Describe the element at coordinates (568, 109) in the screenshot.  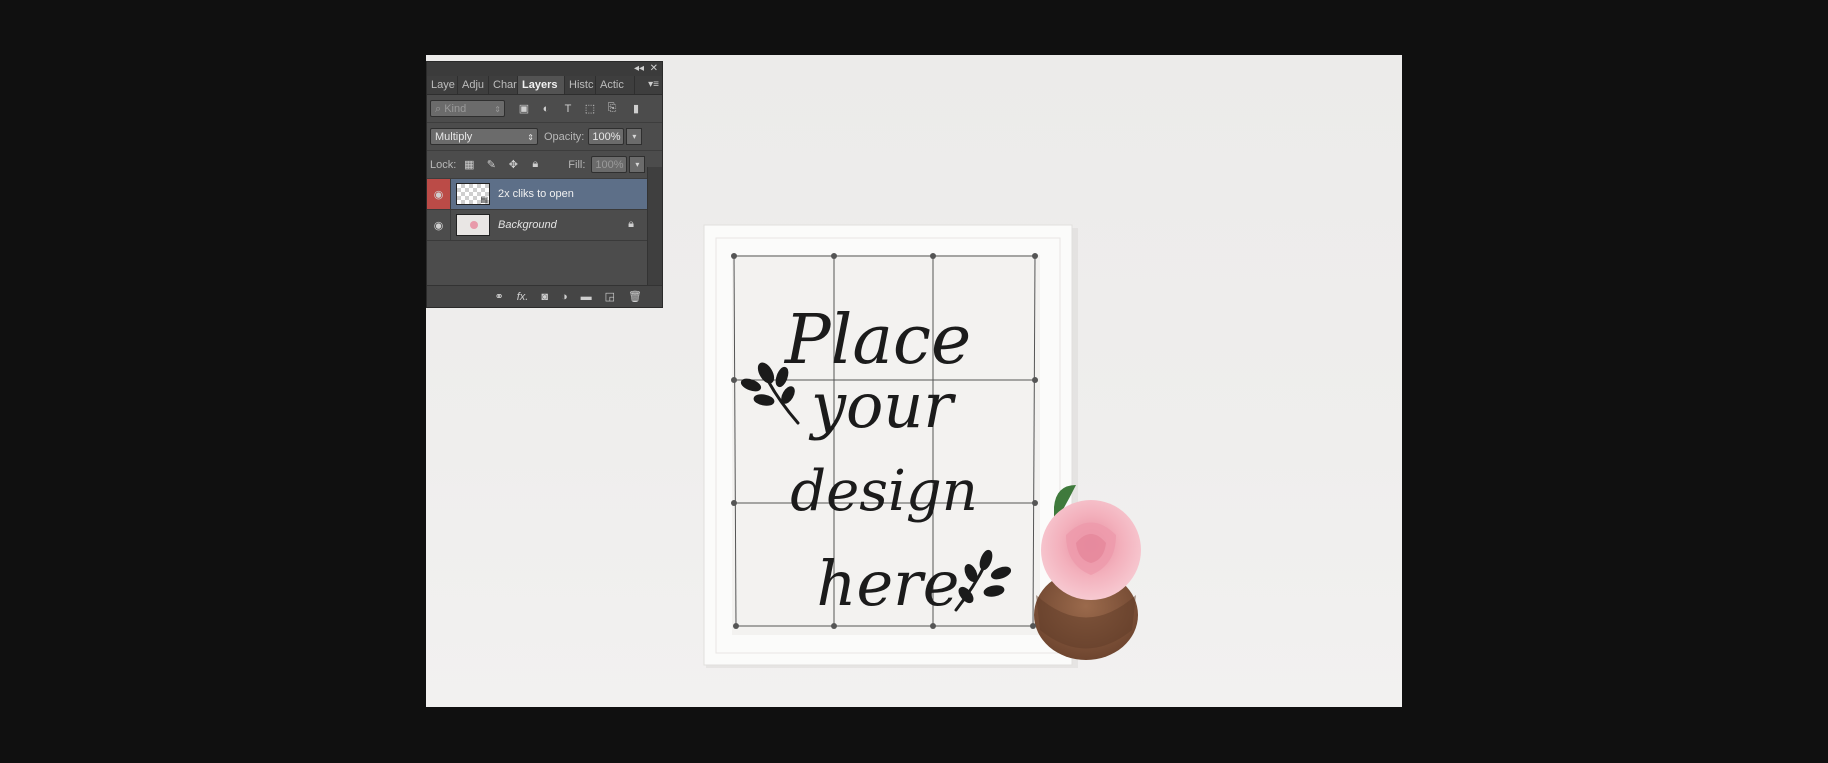
I see `type-filter-icon: T` at that location.